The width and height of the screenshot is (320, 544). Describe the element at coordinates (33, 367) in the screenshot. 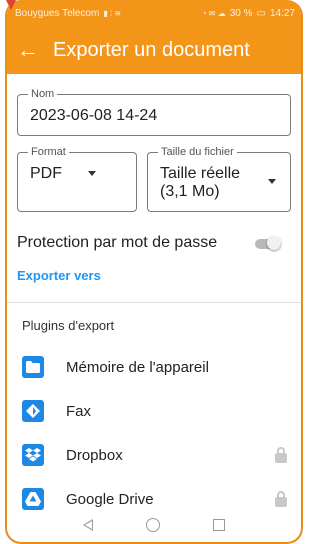

I see `folder-icon` at that location.